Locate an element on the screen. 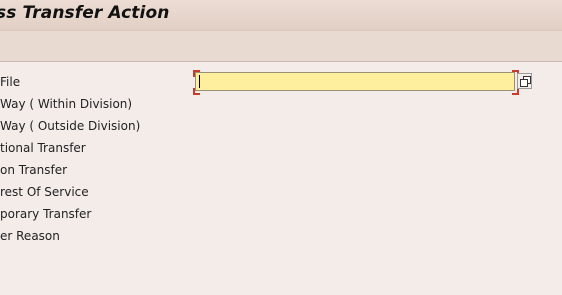 The height and width of the screenshot is (295, 562). option-item: on Transfer is located at coordinates (33, 170).